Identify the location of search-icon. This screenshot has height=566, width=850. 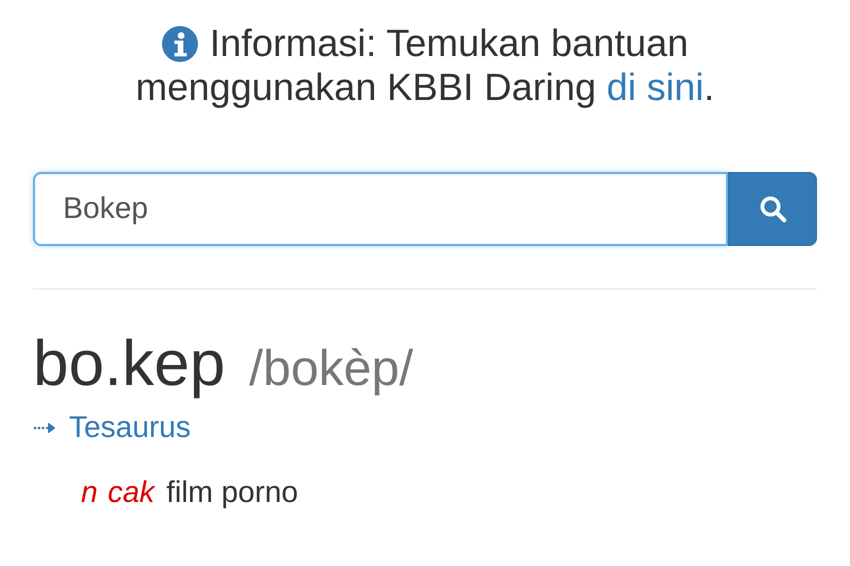
(773, 209).